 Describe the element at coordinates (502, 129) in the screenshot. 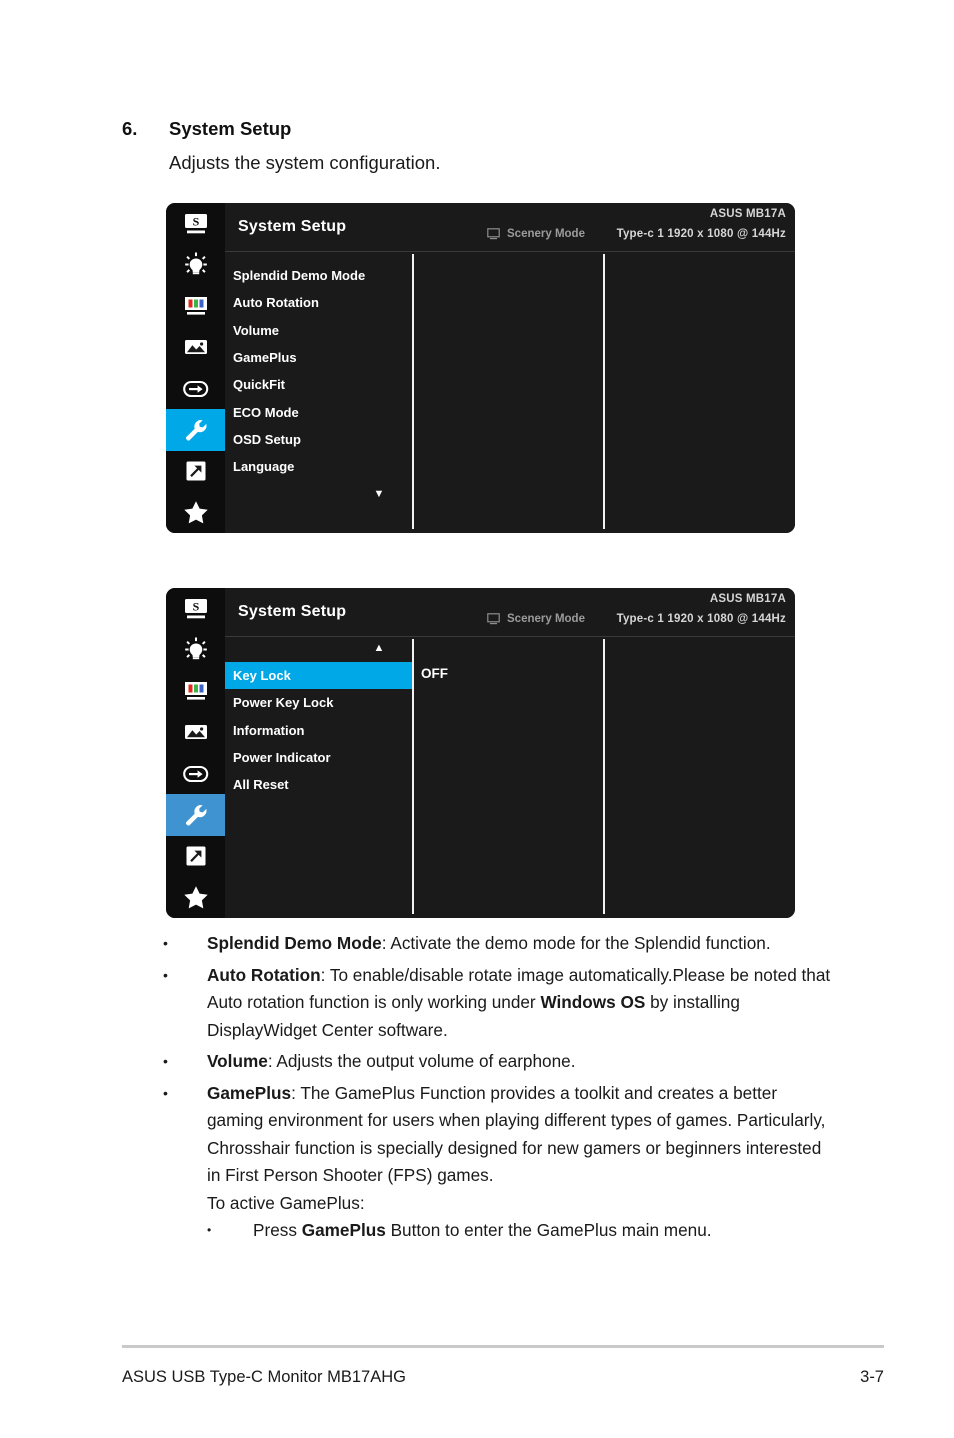

I see `page-heading: 6. System Setup` at that location.